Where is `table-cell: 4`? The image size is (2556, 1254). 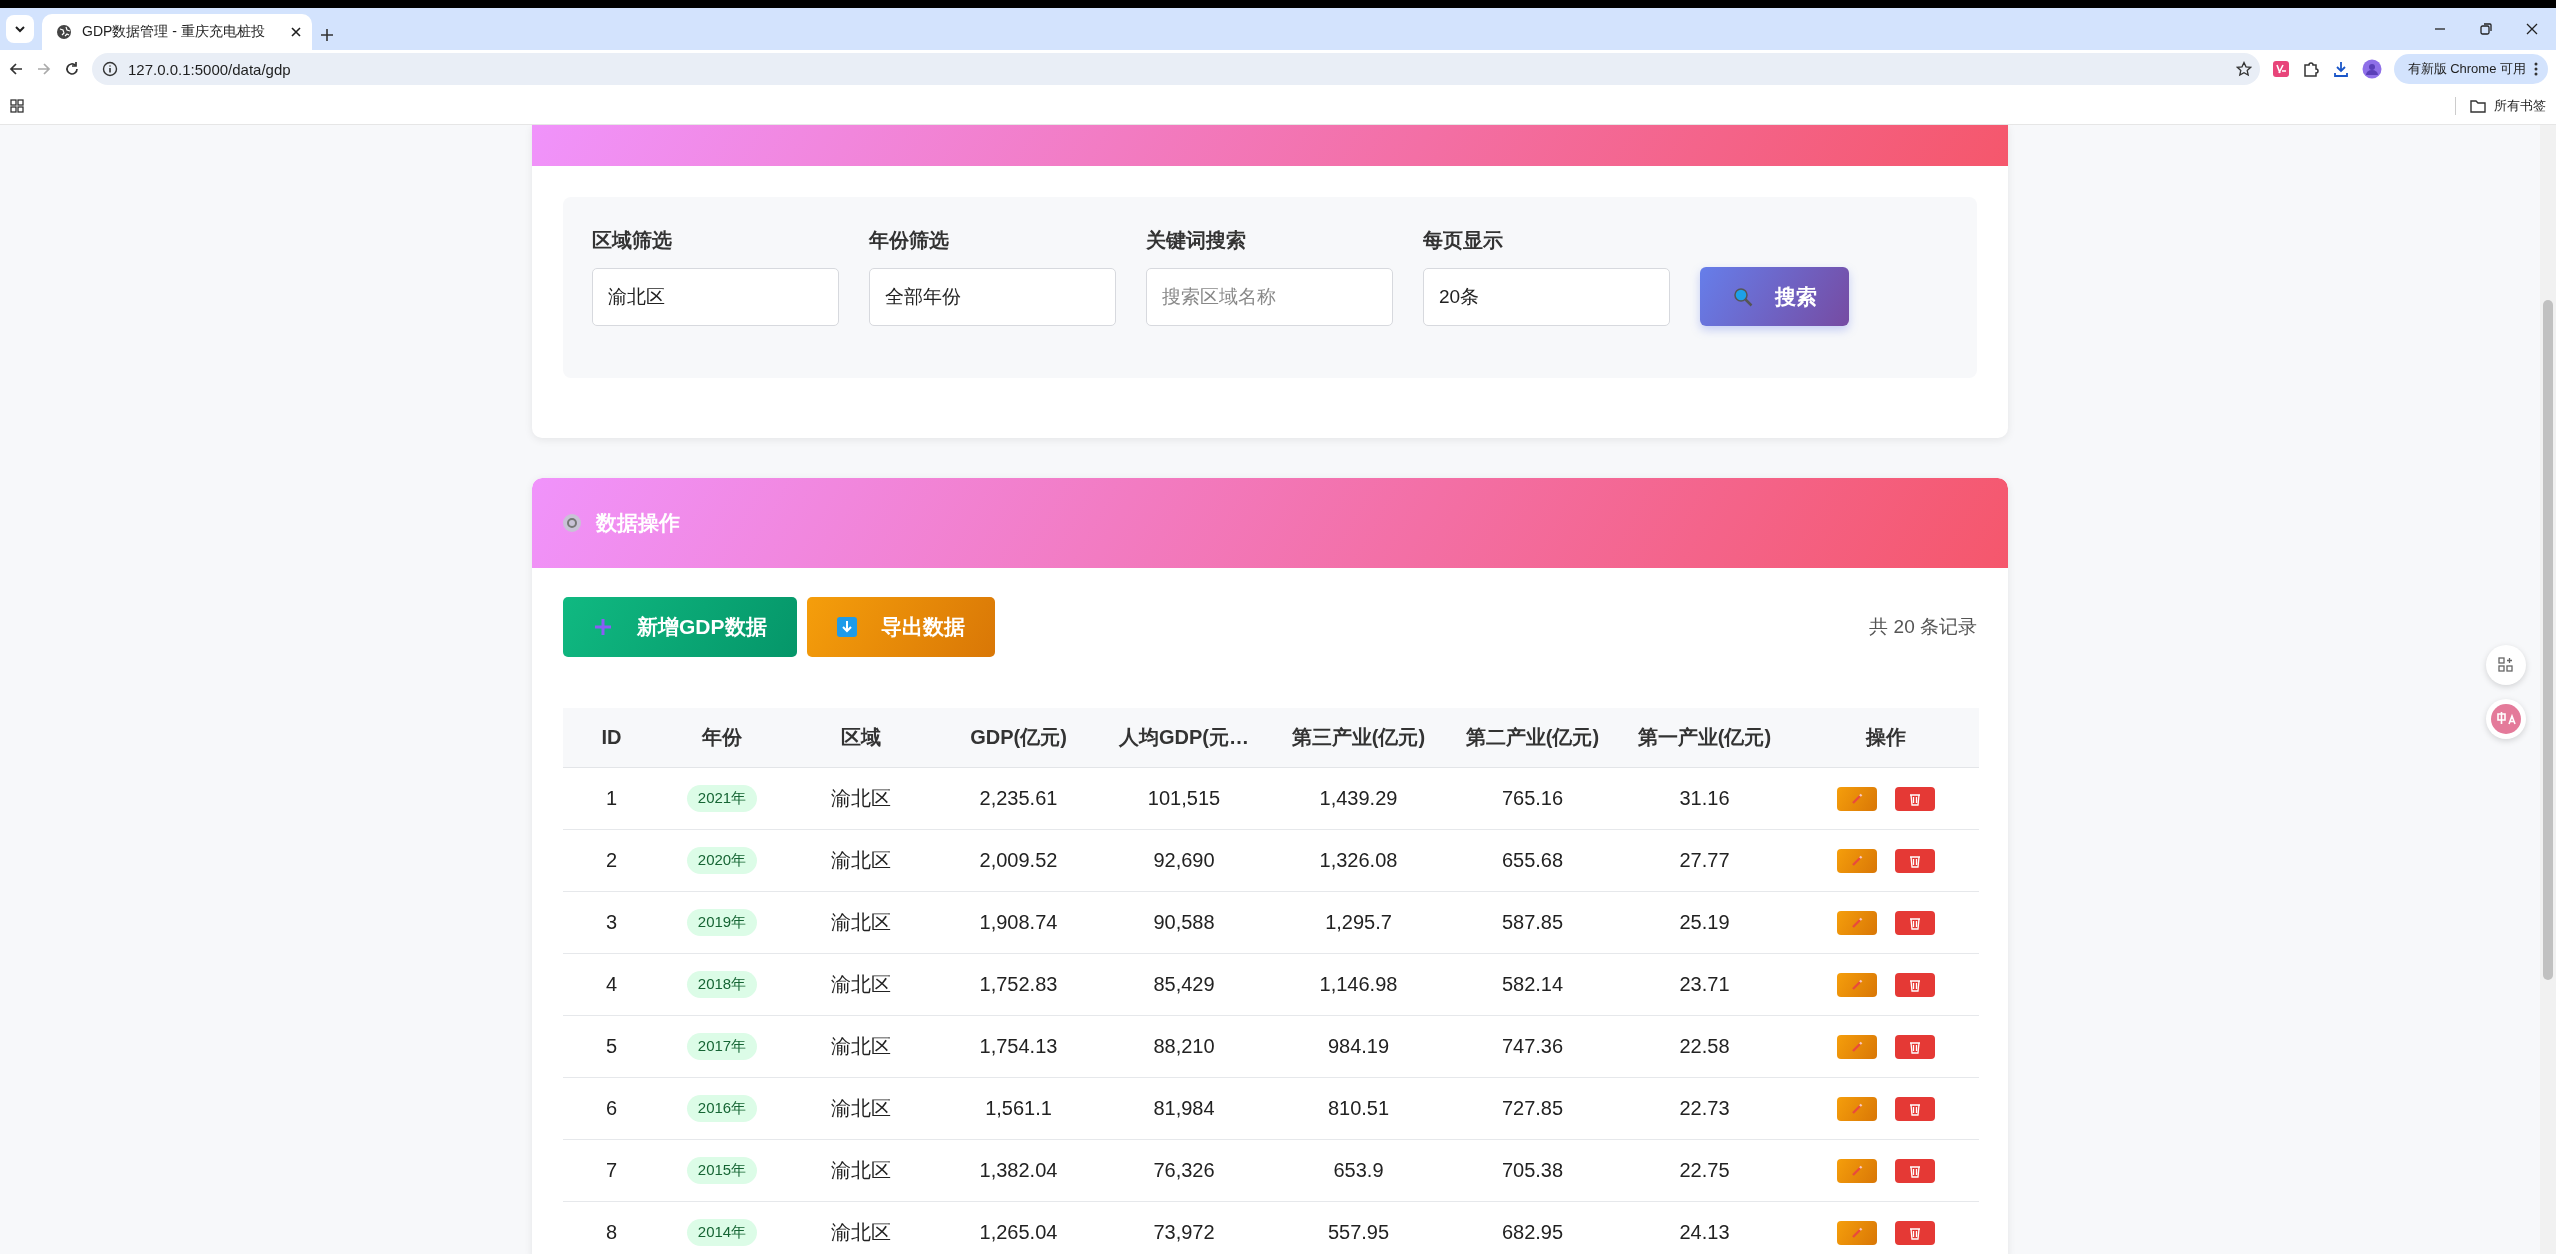
table-cell: 4 is located at coordinates (611, 985).